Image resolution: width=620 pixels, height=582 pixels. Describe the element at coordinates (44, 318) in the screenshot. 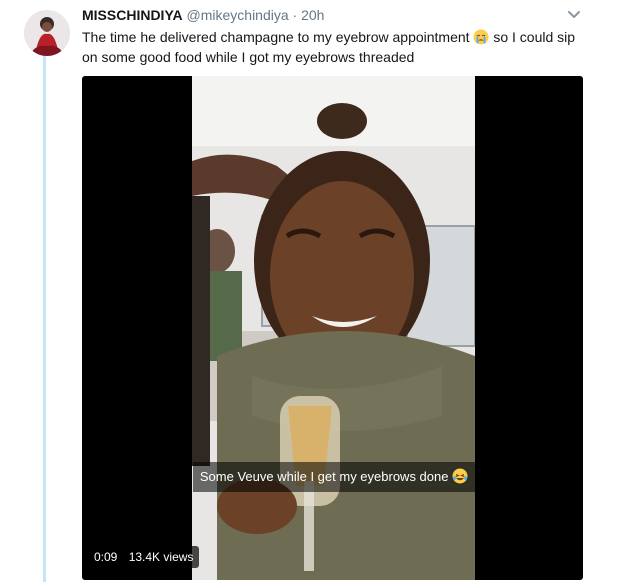

I see `thread-line` at that location.